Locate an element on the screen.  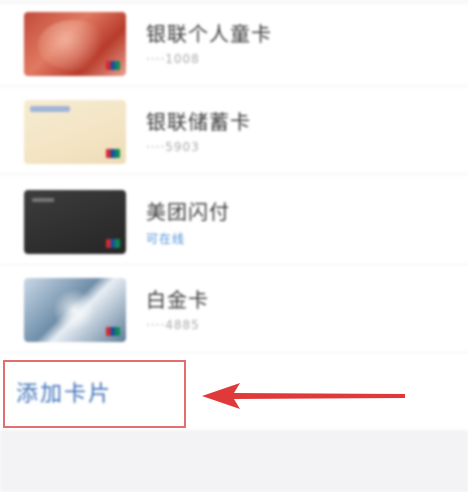
highlight-box is located at coordinates (94, 394).